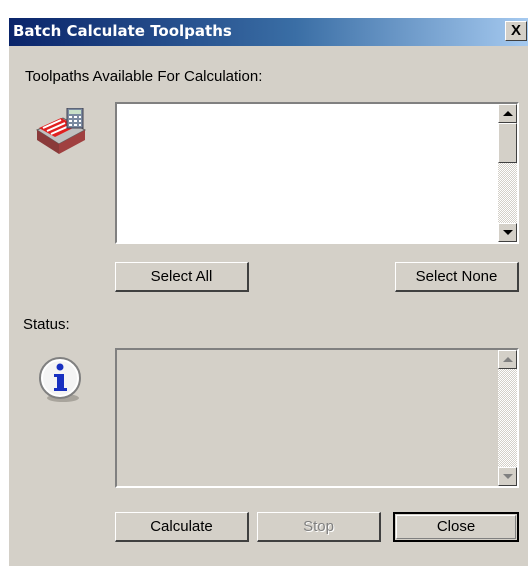 This screenshot has width=528, height=566. I want to click on close-window-button: X, so click(516, 31).